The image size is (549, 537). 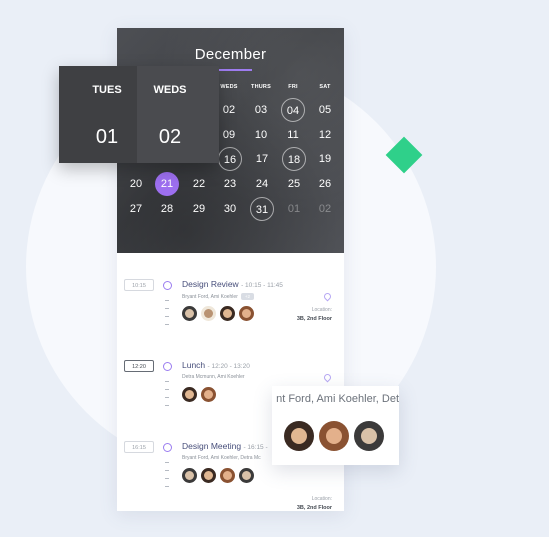 I want to click on calendar-day: 16, so click(x=230, y=159).